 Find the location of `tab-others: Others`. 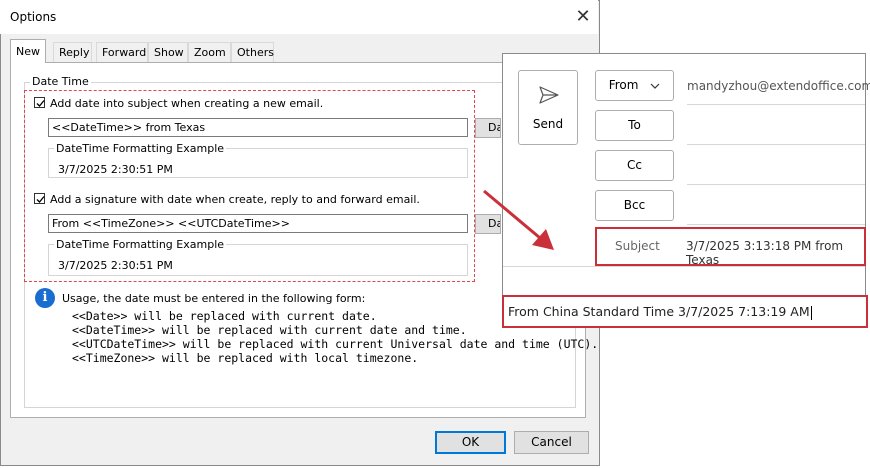

tab-others: Others is located at coordinates (252, 52).